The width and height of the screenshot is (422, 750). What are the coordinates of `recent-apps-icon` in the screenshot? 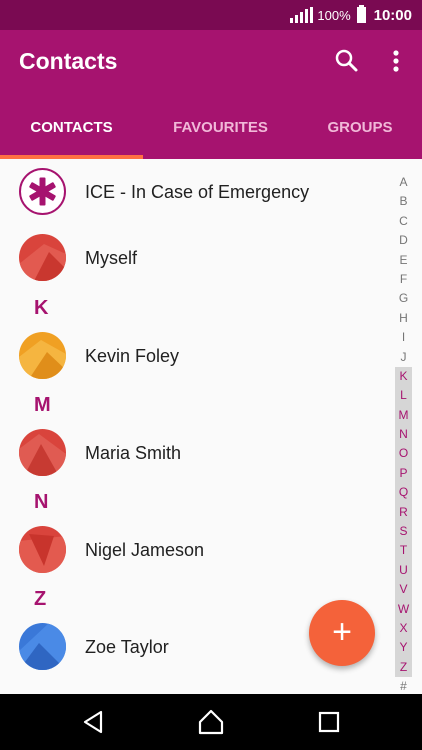 It's located at (329, 722).